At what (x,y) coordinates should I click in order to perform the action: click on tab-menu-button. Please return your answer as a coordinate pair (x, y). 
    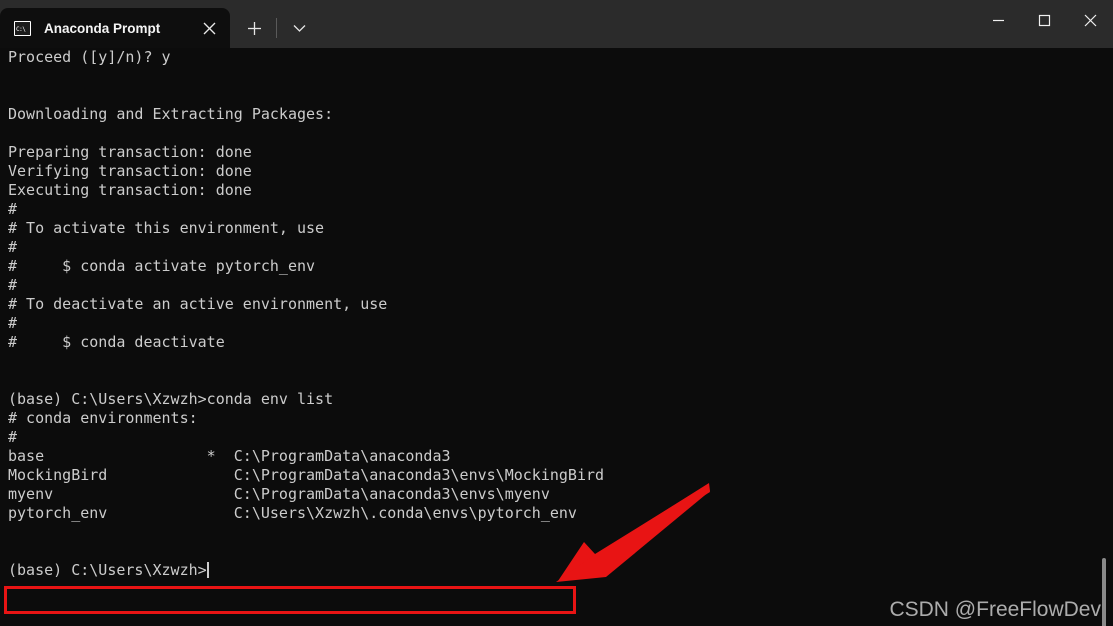
    Looking at the image, I should click on (299, 28).